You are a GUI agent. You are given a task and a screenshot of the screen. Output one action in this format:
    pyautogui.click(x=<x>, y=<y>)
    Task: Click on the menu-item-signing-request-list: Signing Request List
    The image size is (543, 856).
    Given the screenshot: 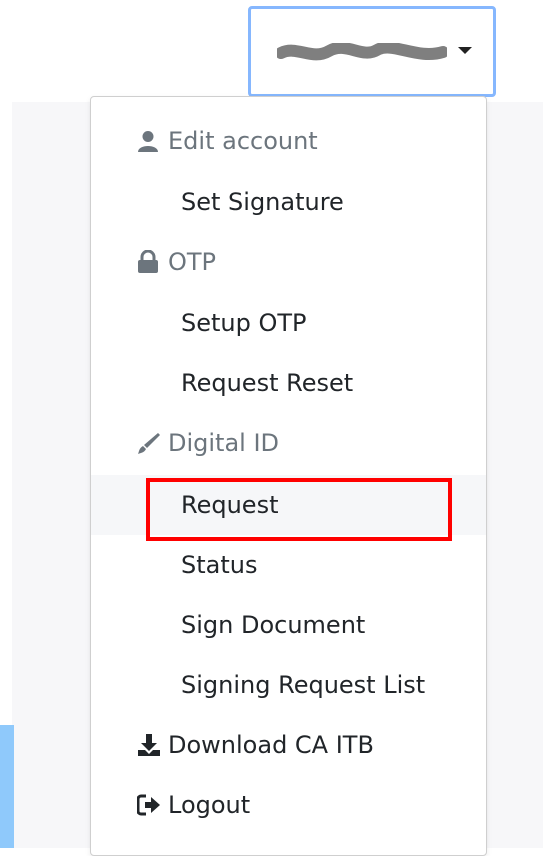 What is the action you would take?
    pyautogui.click(x=288, y=685)
    